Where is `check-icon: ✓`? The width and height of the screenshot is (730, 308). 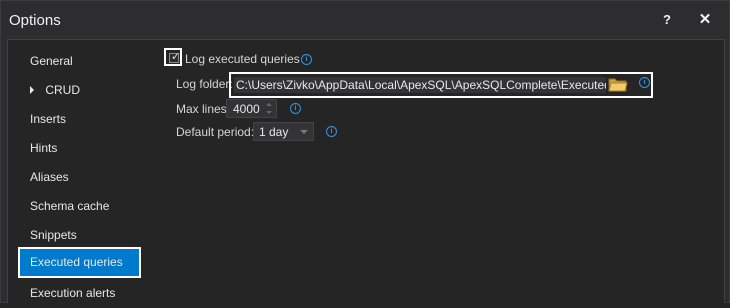
check-icon: ✓ is located at coordinates (176, 57).